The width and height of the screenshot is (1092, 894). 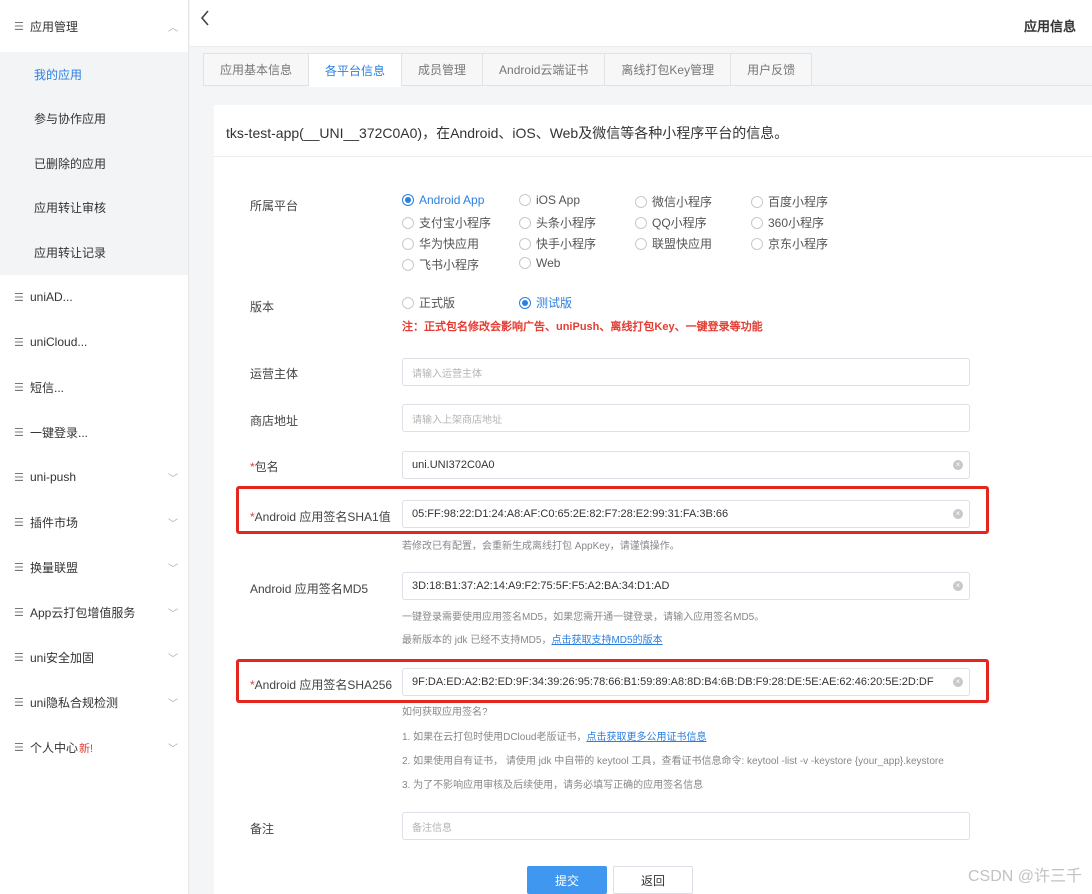 What do you see at coordinates (94, 163) in the screenshot?
I see `sidebar-item-deleted-apps: 已删除的应用` at bounding box center [94, 163].